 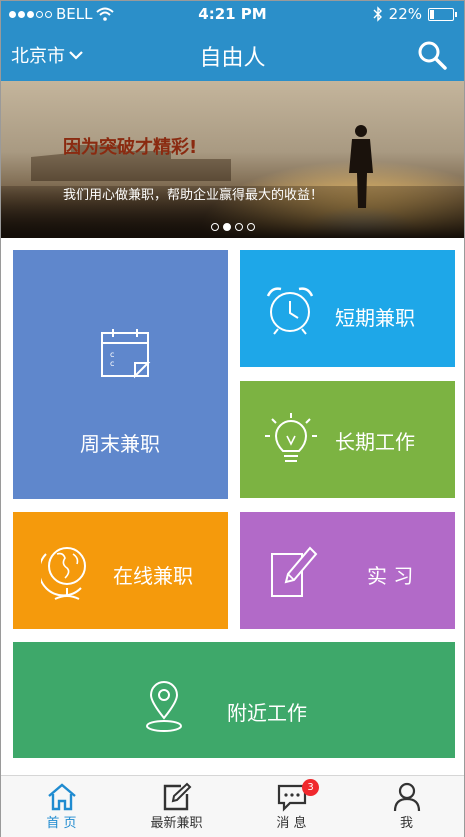 I want to click on tile-long-term-work: 长期工作, so click(x=347, y=439).